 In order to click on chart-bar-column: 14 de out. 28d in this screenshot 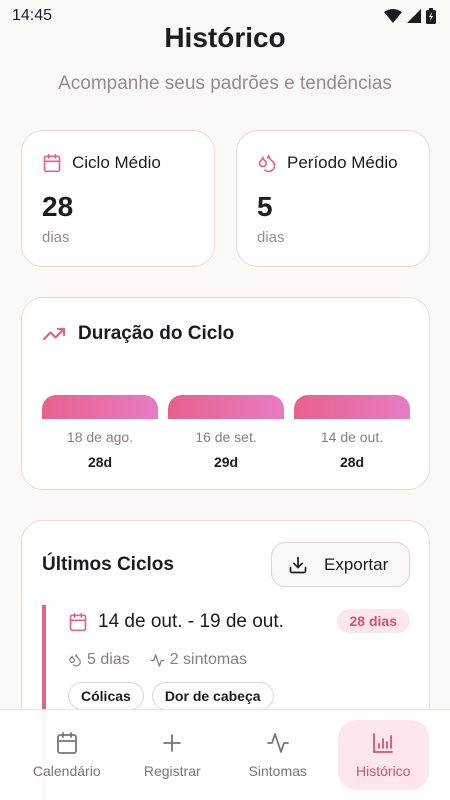, I will do `click(352, 432)`.